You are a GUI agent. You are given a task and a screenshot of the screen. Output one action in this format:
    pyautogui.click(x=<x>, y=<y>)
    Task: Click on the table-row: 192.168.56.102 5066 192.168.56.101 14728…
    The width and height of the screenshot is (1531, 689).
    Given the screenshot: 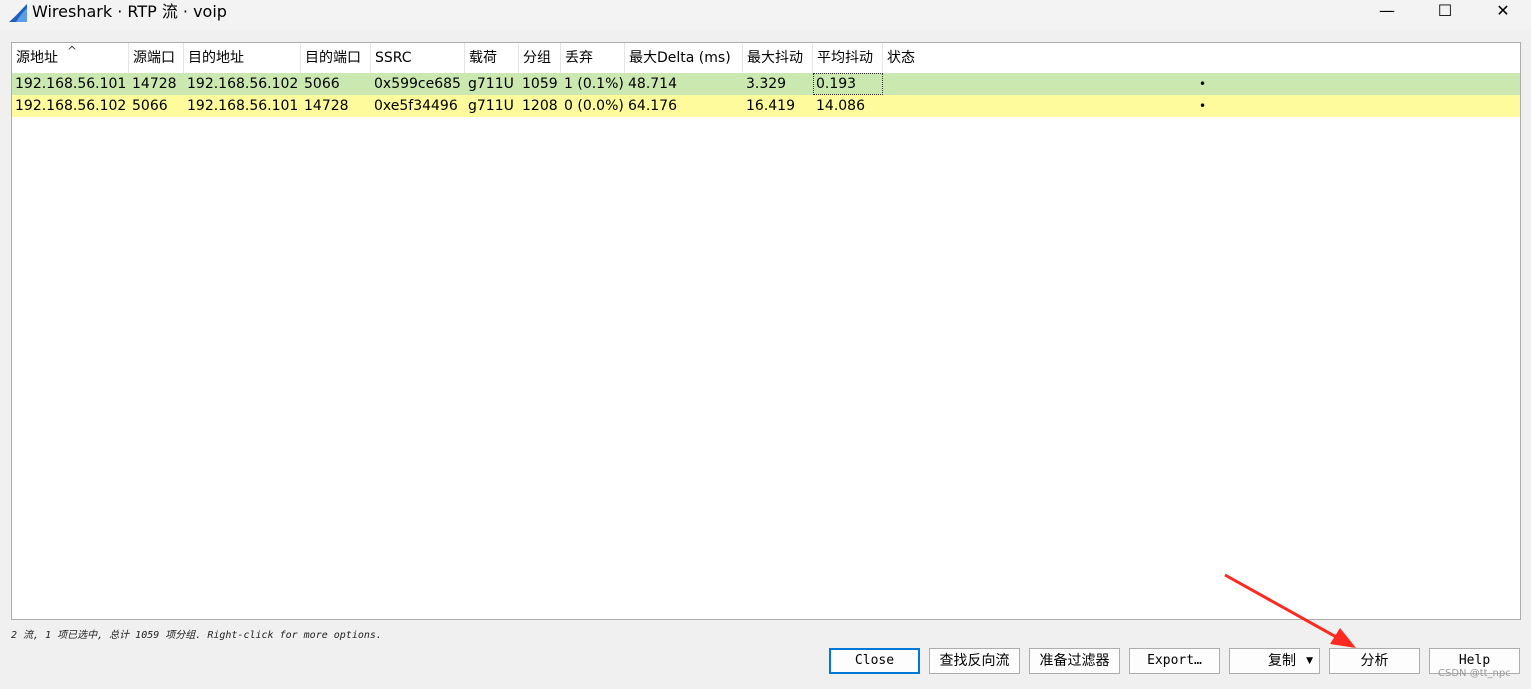 What is the action you would take?
    pyautogui.click(x=766, y=106)
    